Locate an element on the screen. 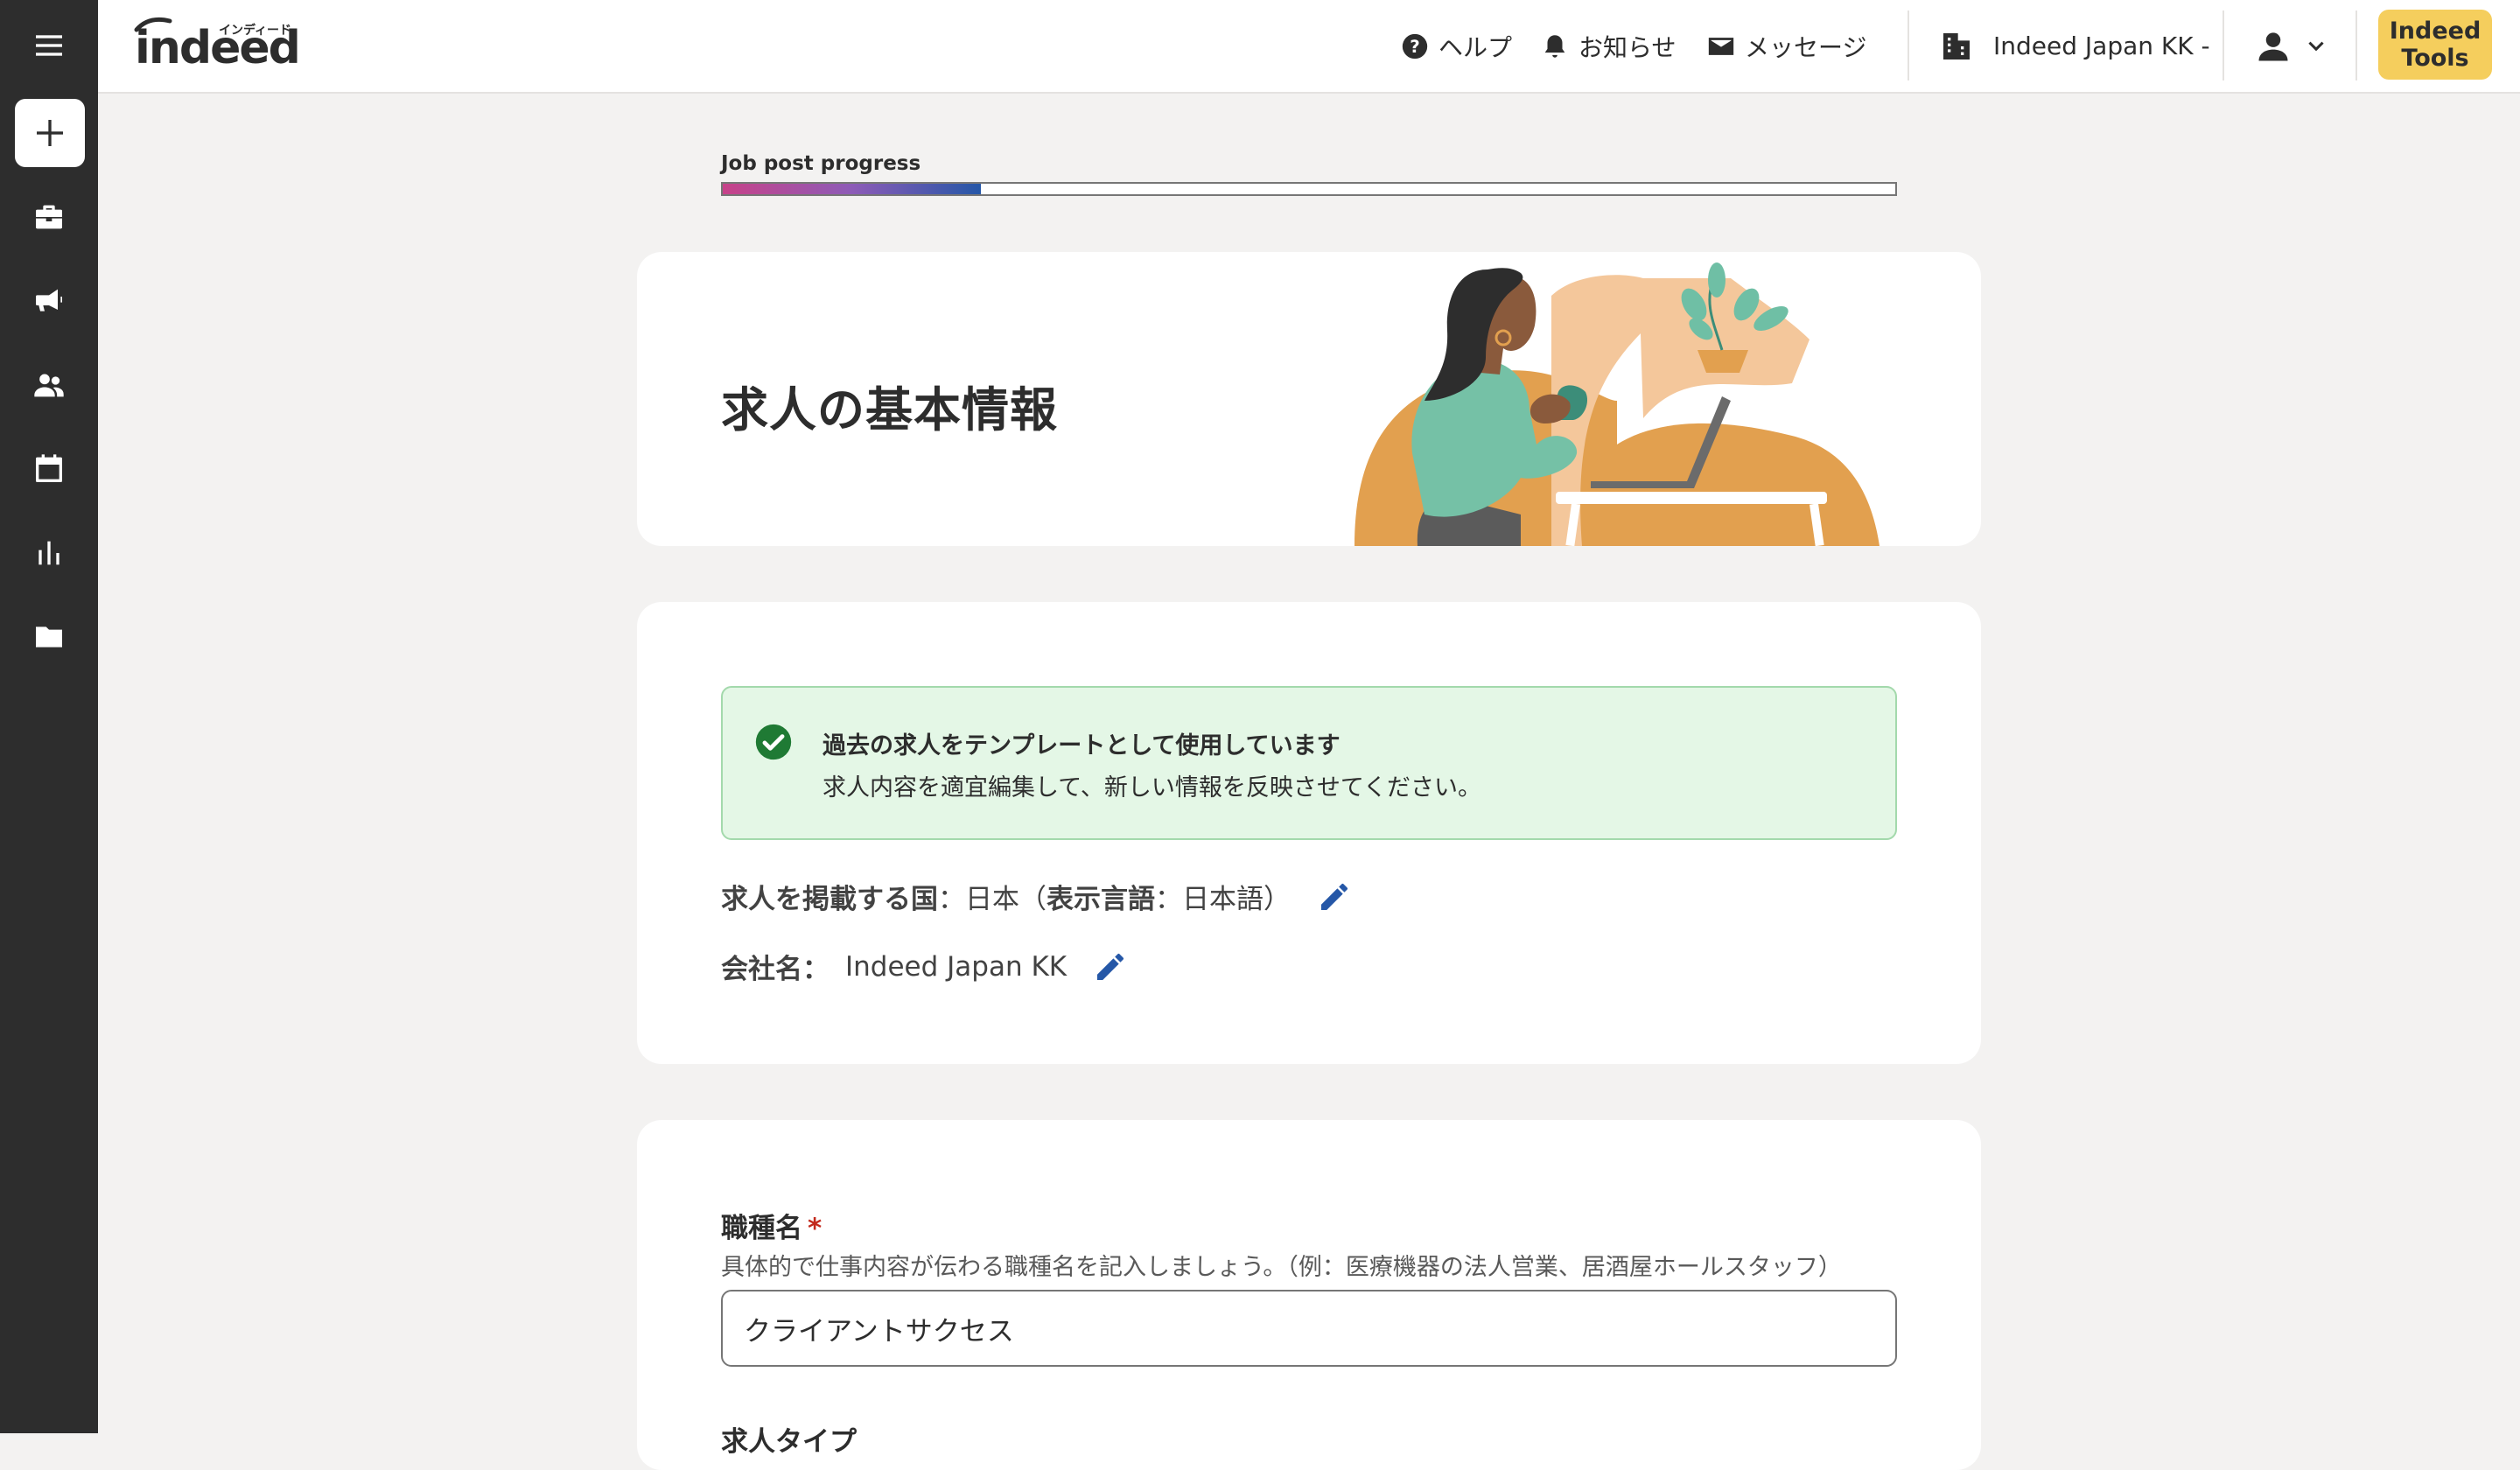  progress-bar is located at coordinates (1309, 189).